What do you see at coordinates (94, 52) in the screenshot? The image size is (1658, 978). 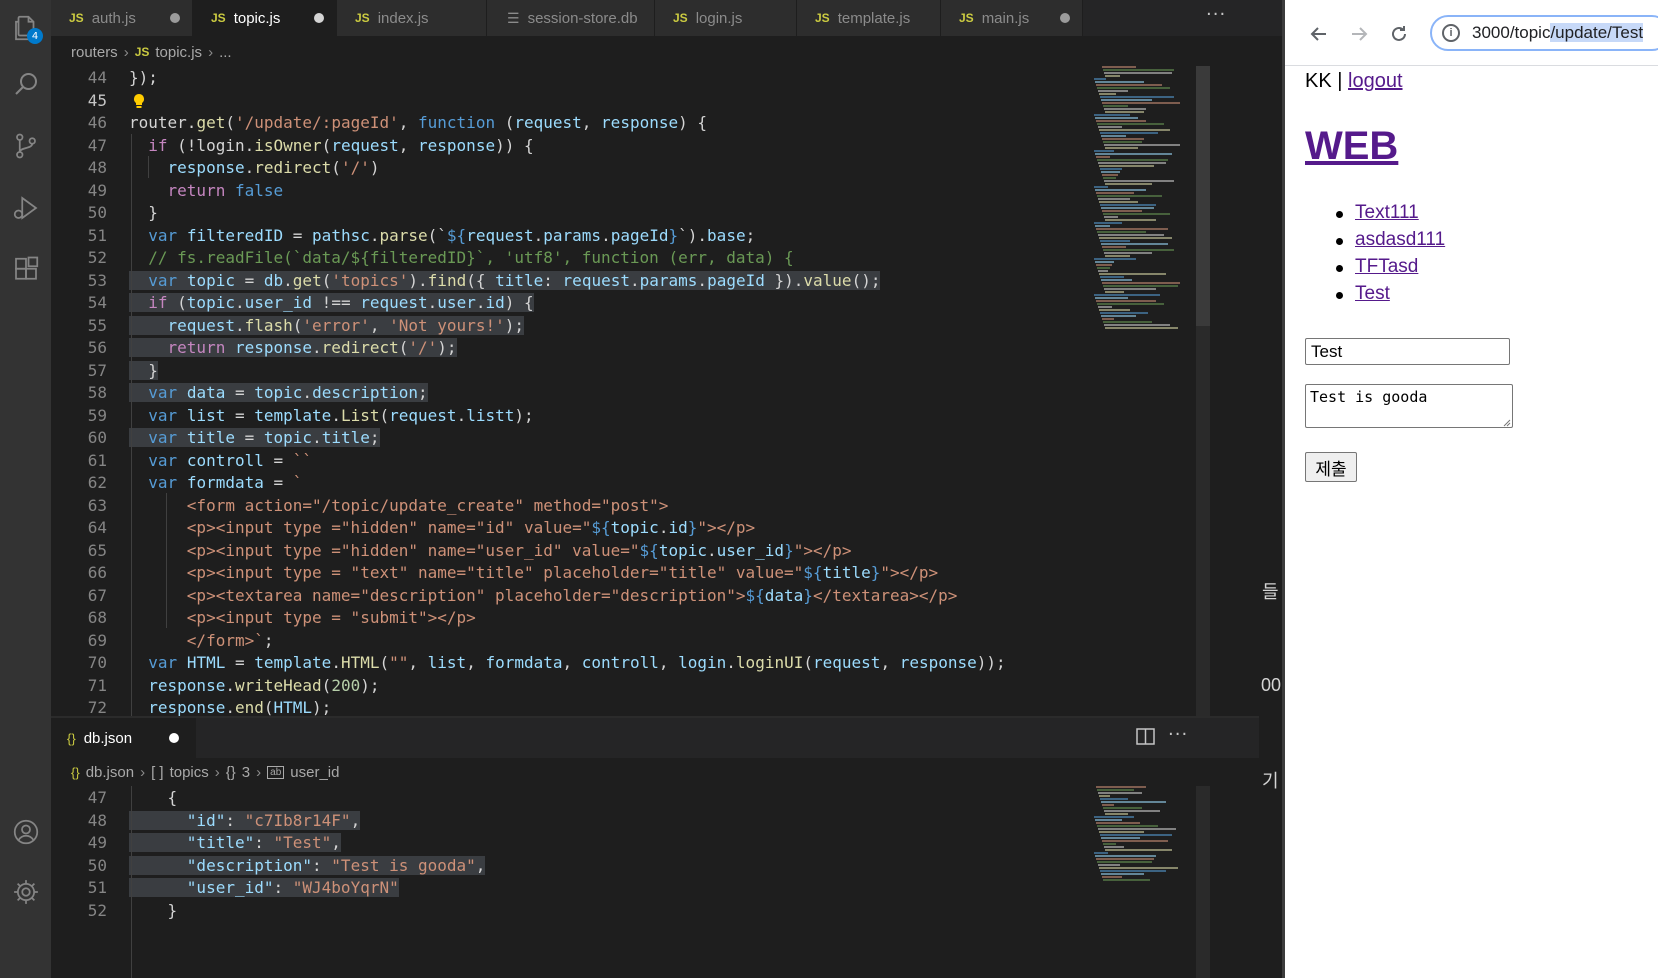 I see `breadcrumb-folder: routers` at bounding box center [94, 52].